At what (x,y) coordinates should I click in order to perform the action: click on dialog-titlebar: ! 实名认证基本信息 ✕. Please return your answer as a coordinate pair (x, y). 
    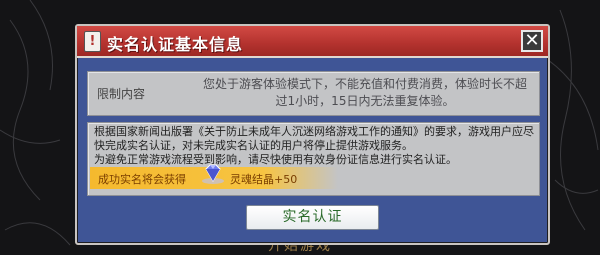
    Looking at the image, I should click on (312, 42).